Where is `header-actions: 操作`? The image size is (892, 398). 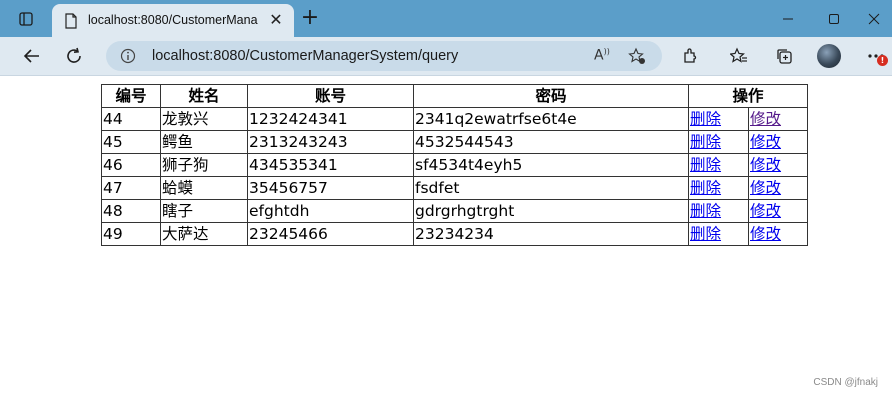 header-actions: 操作 is located at coordinates (748, 96).